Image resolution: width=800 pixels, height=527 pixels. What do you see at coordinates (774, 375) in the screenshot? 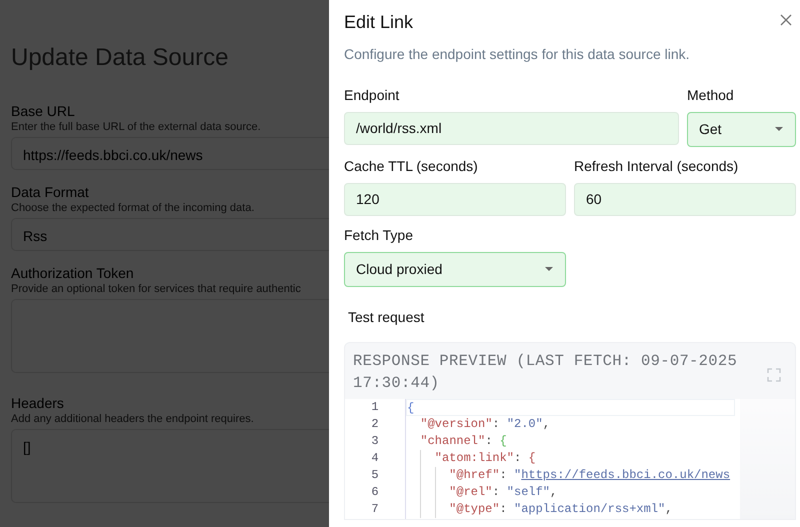
I see `fullscreen-icon` at bounding box center [774, 375].